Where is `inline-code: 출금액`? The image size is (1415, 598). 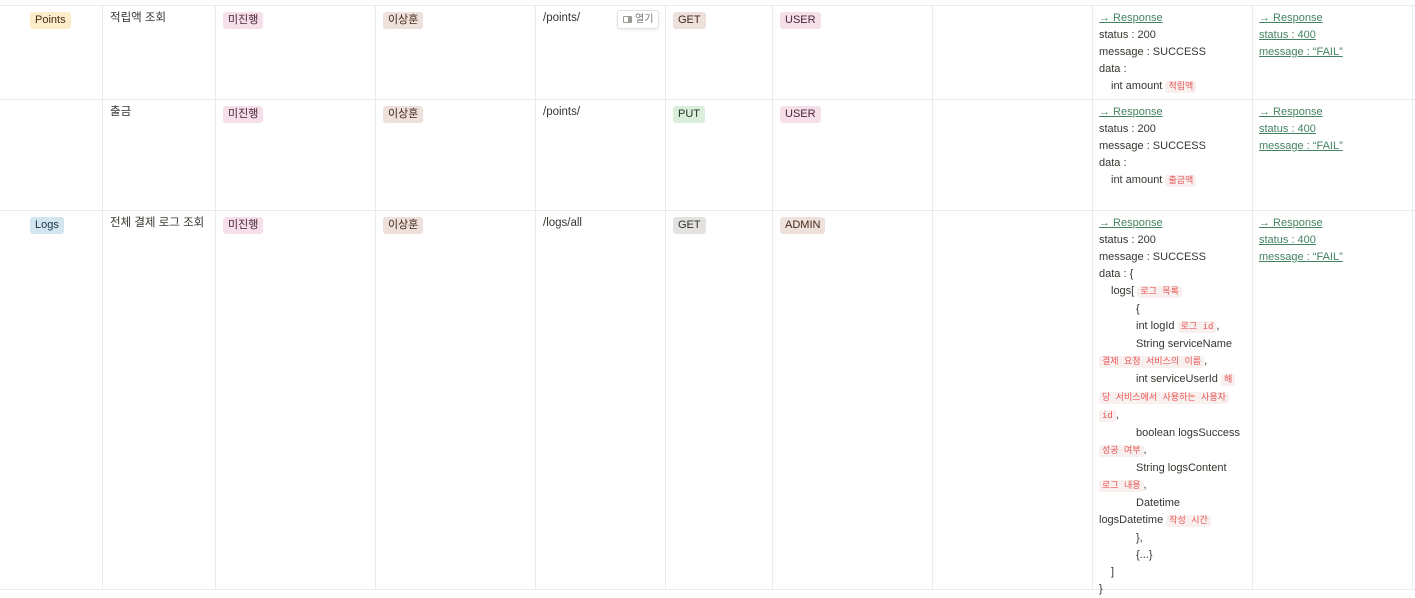
inline-code: 출금액 is located at coordinates (1181, 181).